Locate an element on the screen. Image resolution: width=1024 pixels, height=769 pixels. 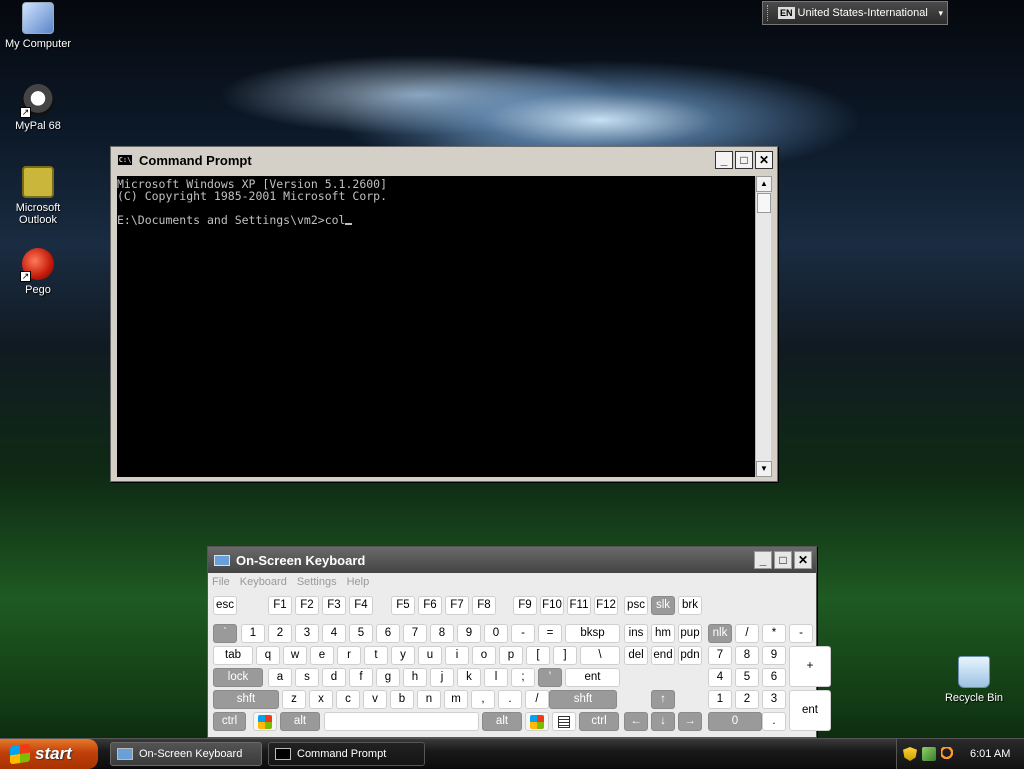
key-menu is located at coordinates (564, 721).